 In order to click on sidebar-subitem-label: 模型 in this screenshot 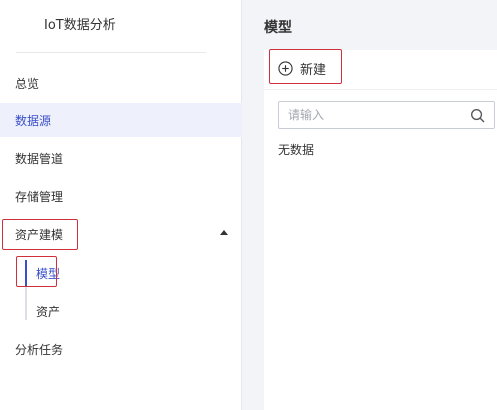, I will do `click(48, 274)`.